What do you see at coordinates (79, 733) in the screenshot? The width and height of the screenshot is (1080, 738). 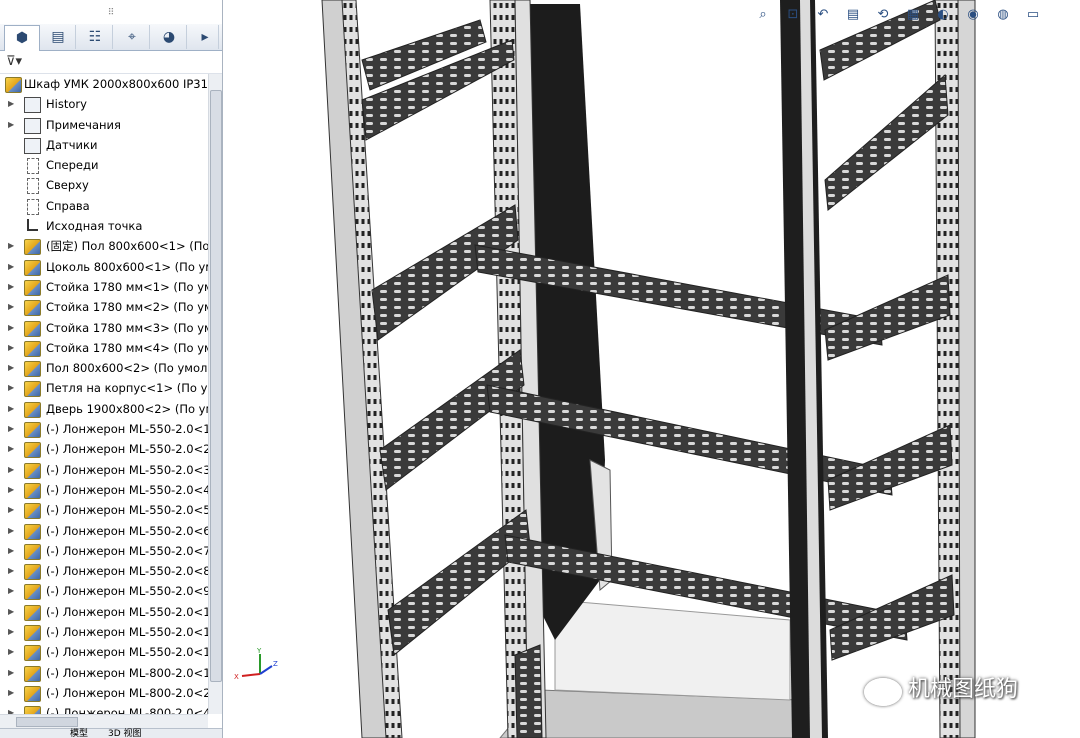 I see `tab-model: 模型` at bounding box center [79, 733].